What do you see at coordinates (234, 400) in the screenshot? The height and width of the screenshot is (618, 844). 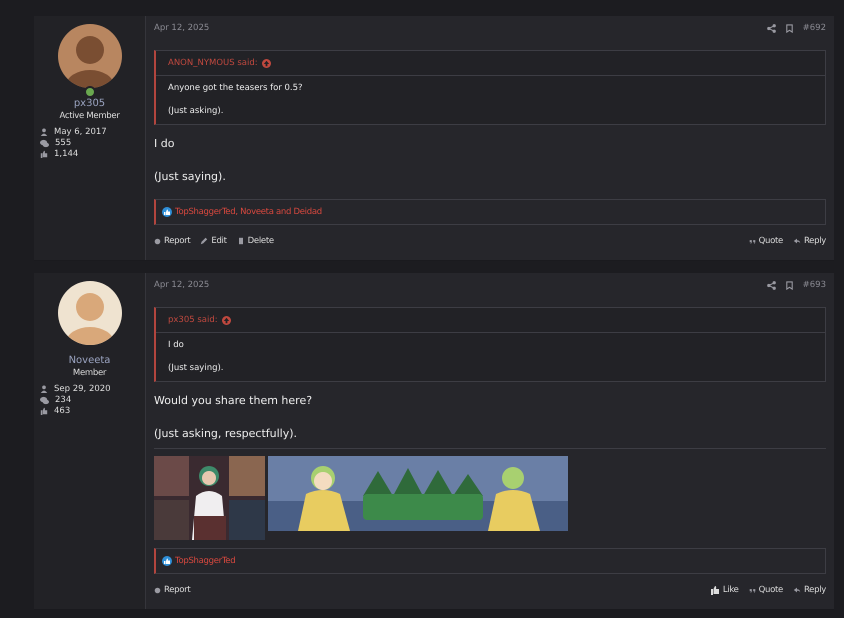 I see `post-text: Would you share them here?` at bounding box center [234, 400].